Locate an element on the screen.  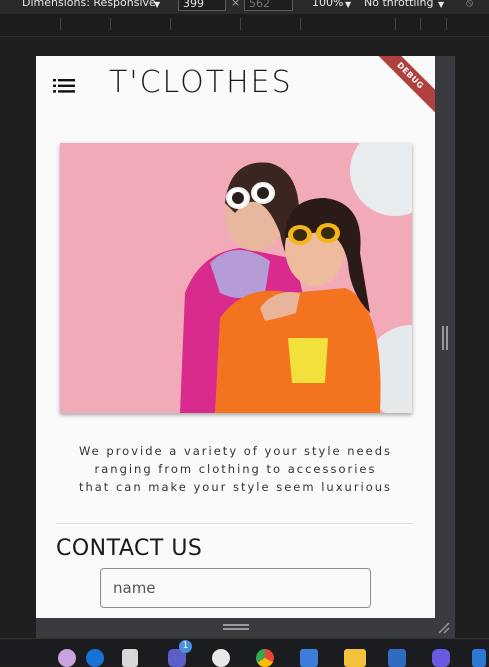
corner-resize-icon is located at coordinates (444, 628).